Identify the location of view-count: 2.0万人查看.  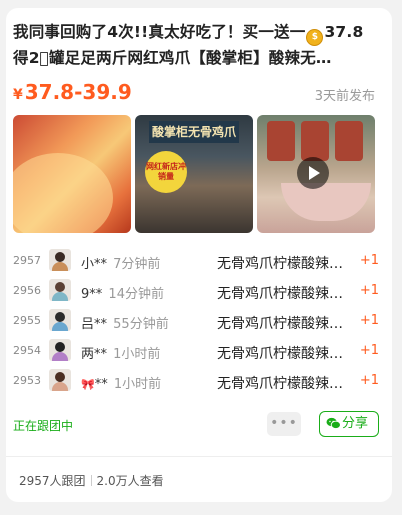
(130, 481).